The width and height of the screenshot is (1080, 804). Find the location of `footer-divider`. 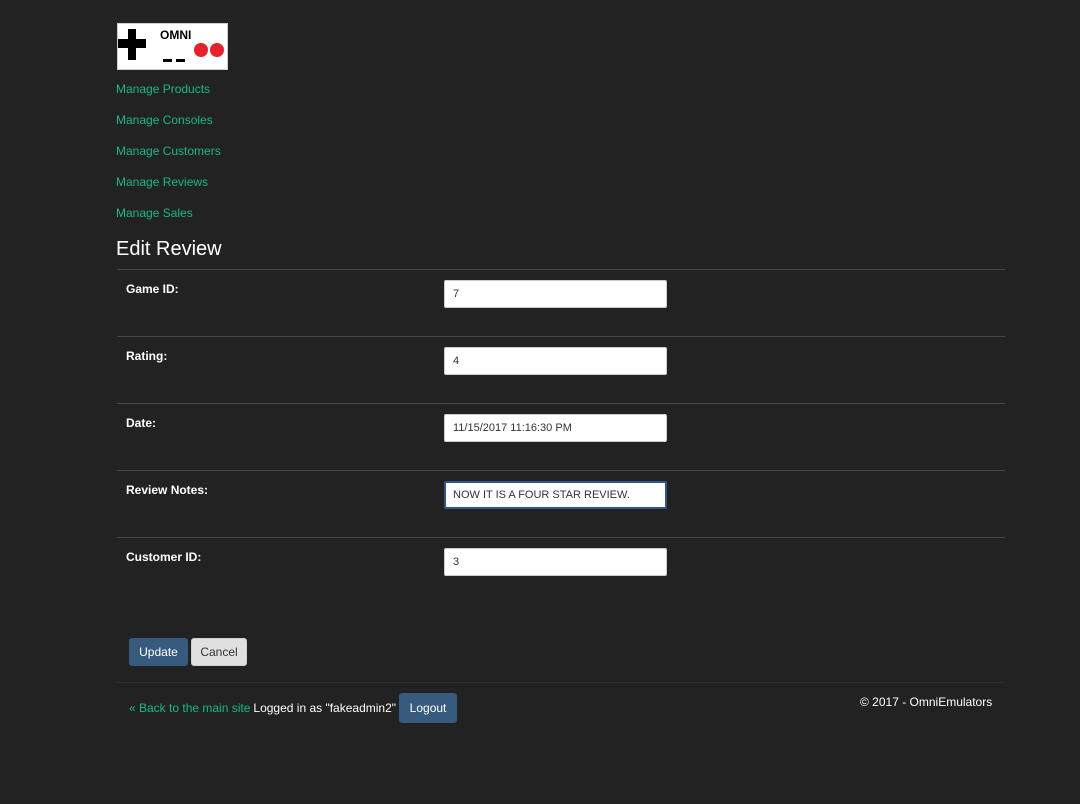

footer-divider is located at coordinates (561, 682).